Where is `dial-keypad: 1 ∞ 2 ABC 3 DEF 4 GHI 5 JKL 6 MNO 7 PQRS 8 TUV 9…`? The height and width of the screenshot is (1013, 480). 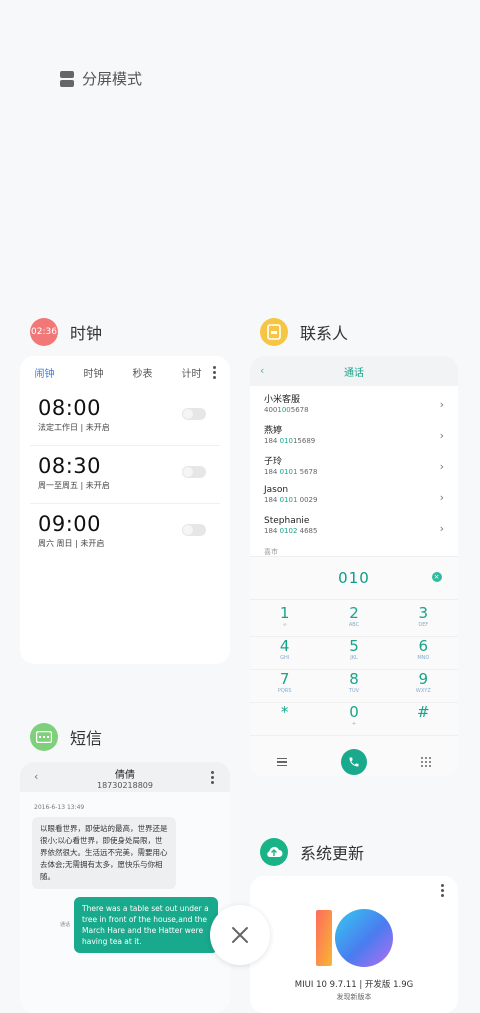 dial-keypad: 1 ∞ 2 ABC 3 DEF 4 GHI 5 JKL 6 MNO 7 PQRS 8 TUV 9… is located at coordinates (354, 670).